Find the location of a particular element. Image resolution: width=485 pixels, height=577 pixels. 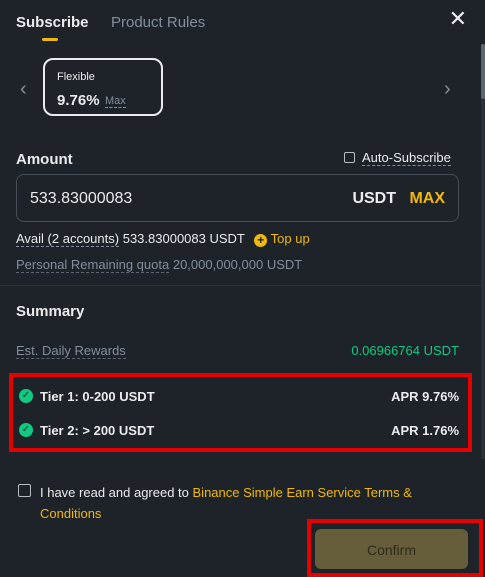

tier-1-apr: APR 9.76% is located at coordinates (425, 396).